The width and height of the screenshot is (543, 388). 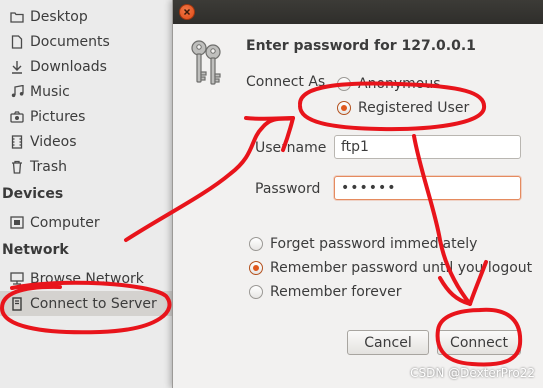 I want to click on sidebar-item-label: Browse Network, so click(x=87, y=278).